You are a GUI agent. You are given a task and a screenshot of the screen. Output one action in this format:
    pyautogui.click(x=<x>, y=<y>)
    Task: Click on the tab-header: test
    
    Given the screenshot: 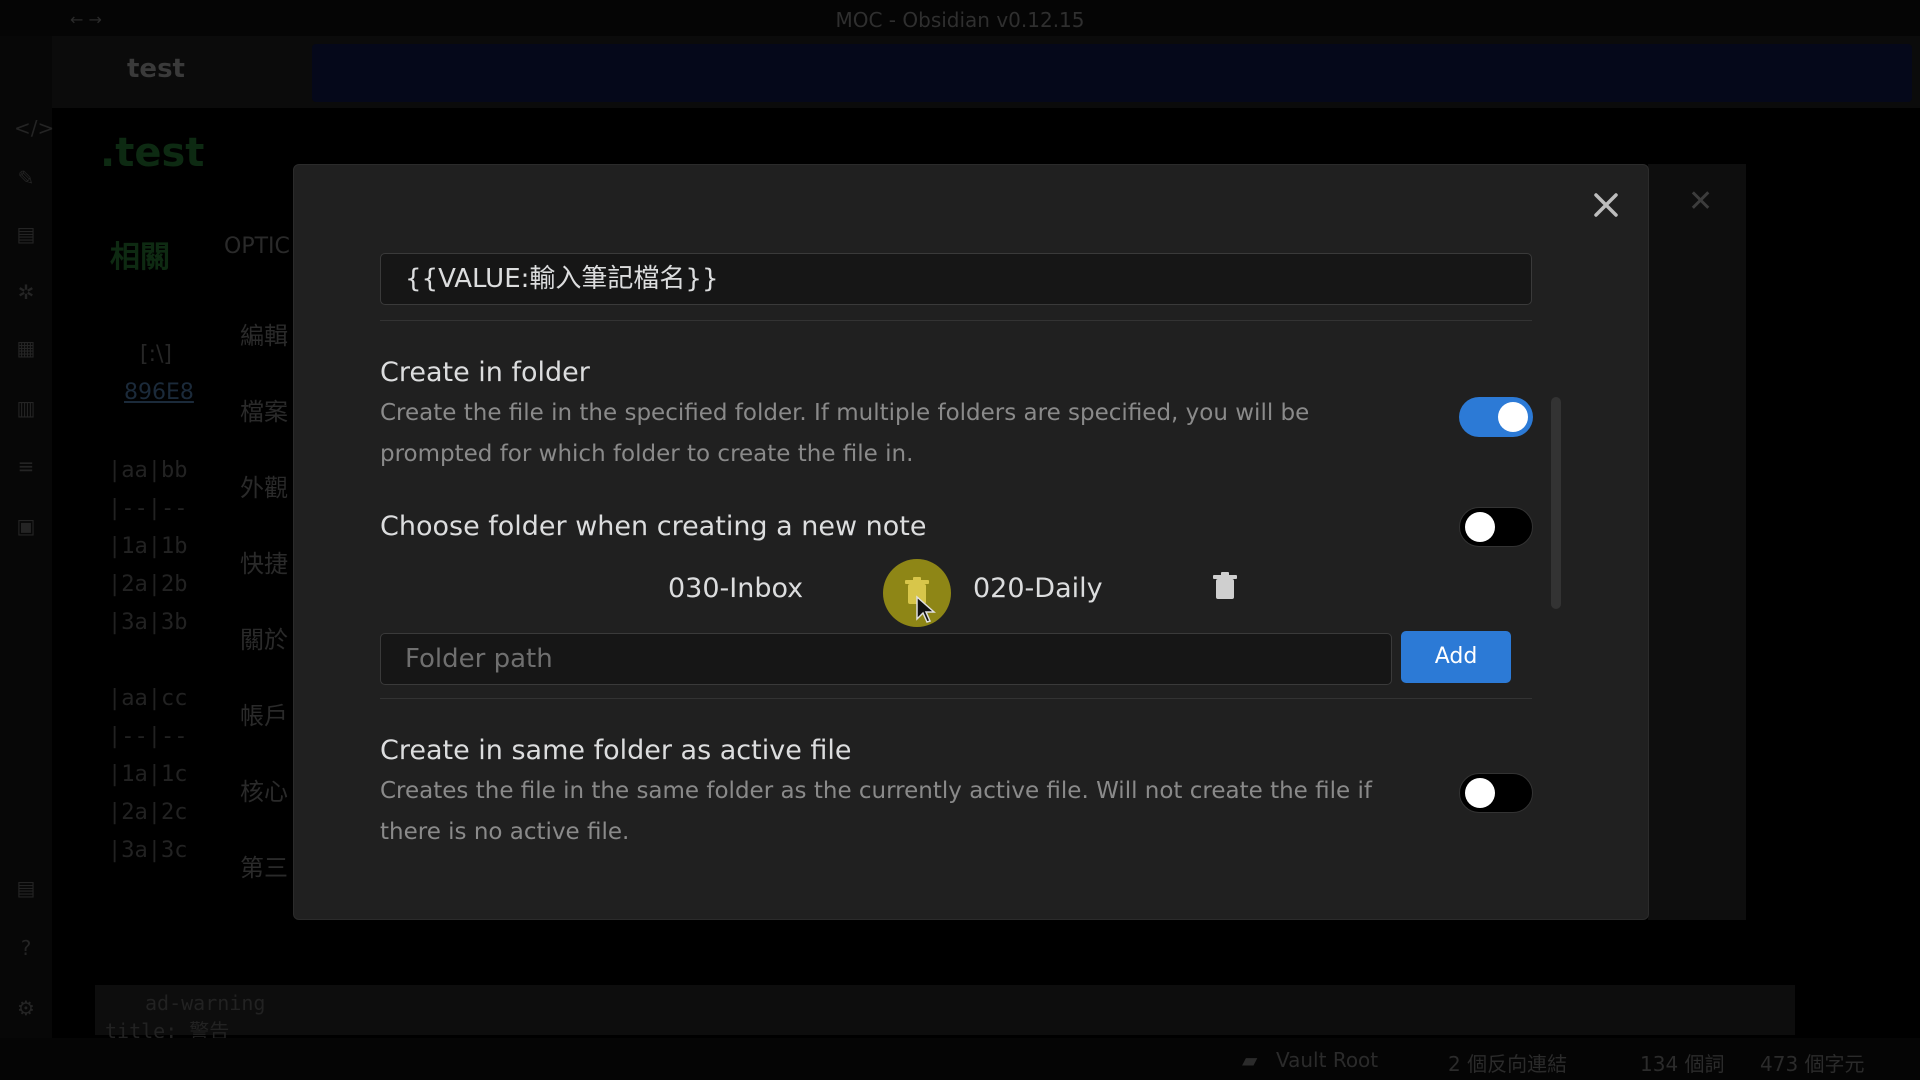 What is the action you would take?
    pyautogui.click(x=986, y=72)
    